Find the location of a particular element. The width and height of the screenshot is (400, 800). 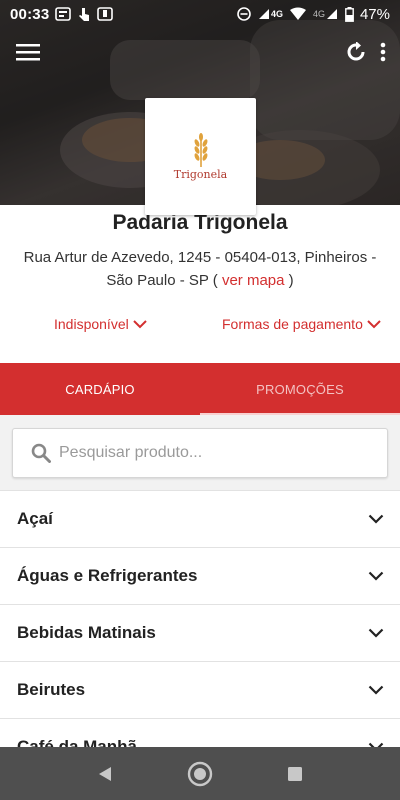

tab-promocoes: PROMOÇÕES is located at coordinates (300, 389).